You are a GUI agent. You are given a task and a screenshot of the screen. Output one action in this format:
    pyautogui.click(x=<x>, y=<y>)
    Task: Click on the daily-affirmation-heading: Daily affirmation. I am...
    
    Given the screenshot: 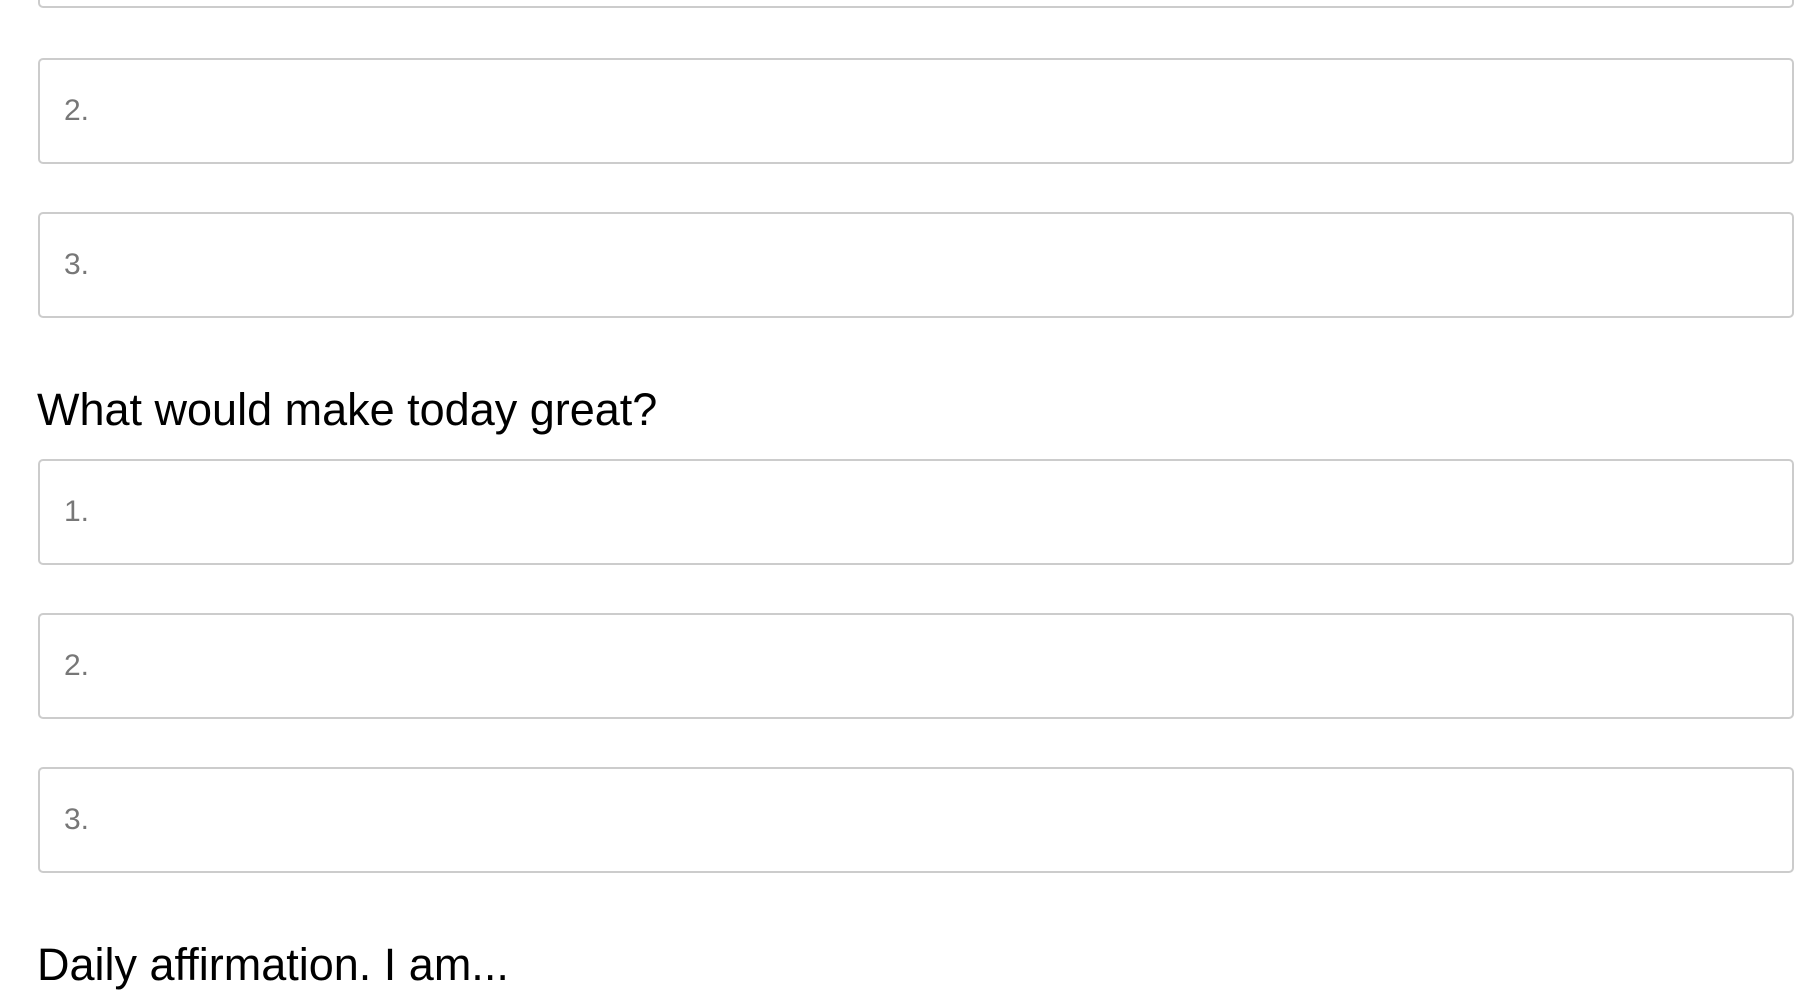 What is the action you would take?
    pyautogui.click(x=273, y=964)
    